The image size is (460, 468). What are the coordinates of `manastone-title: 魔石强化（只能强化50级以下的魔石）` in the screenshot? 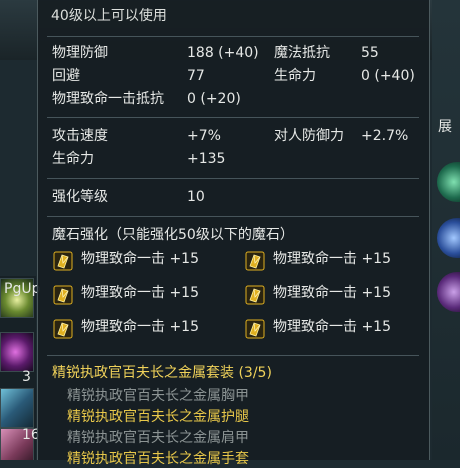 It's located at (173, 235).